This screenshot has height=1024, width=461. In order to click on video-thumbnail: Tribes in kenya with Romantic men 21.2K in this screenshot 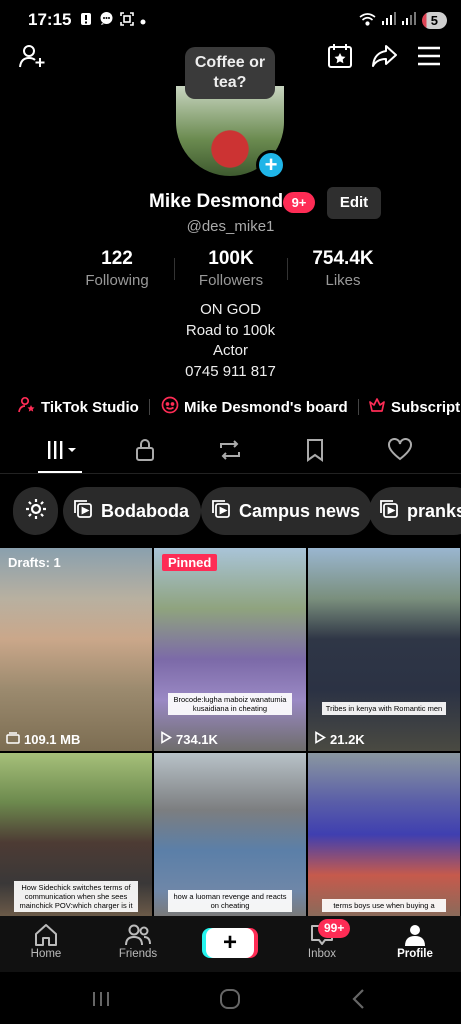, I will do `click(384, 649)`.